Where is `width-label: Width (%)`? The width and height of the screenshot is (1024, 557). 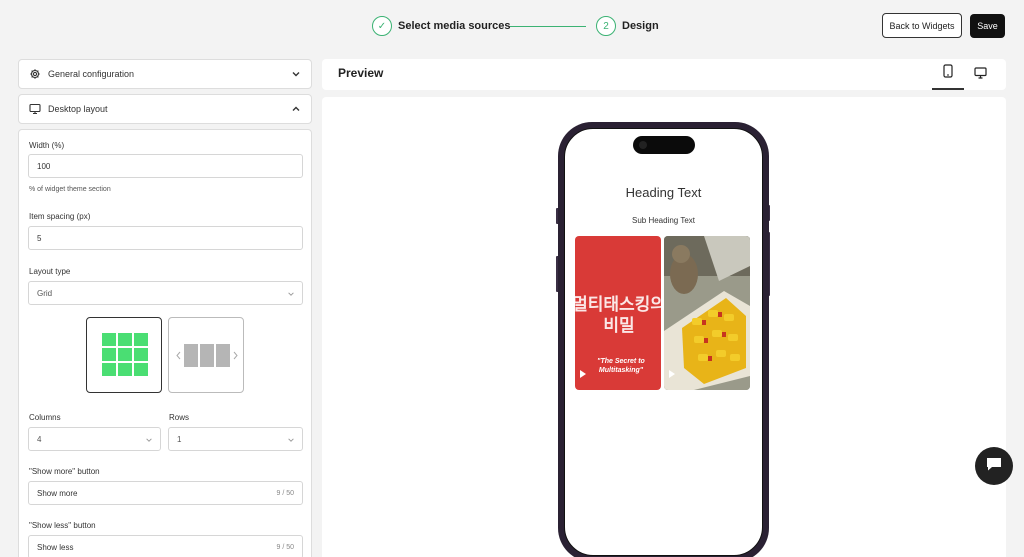 width-label: Width (%) is located at coordinates (47, 145).